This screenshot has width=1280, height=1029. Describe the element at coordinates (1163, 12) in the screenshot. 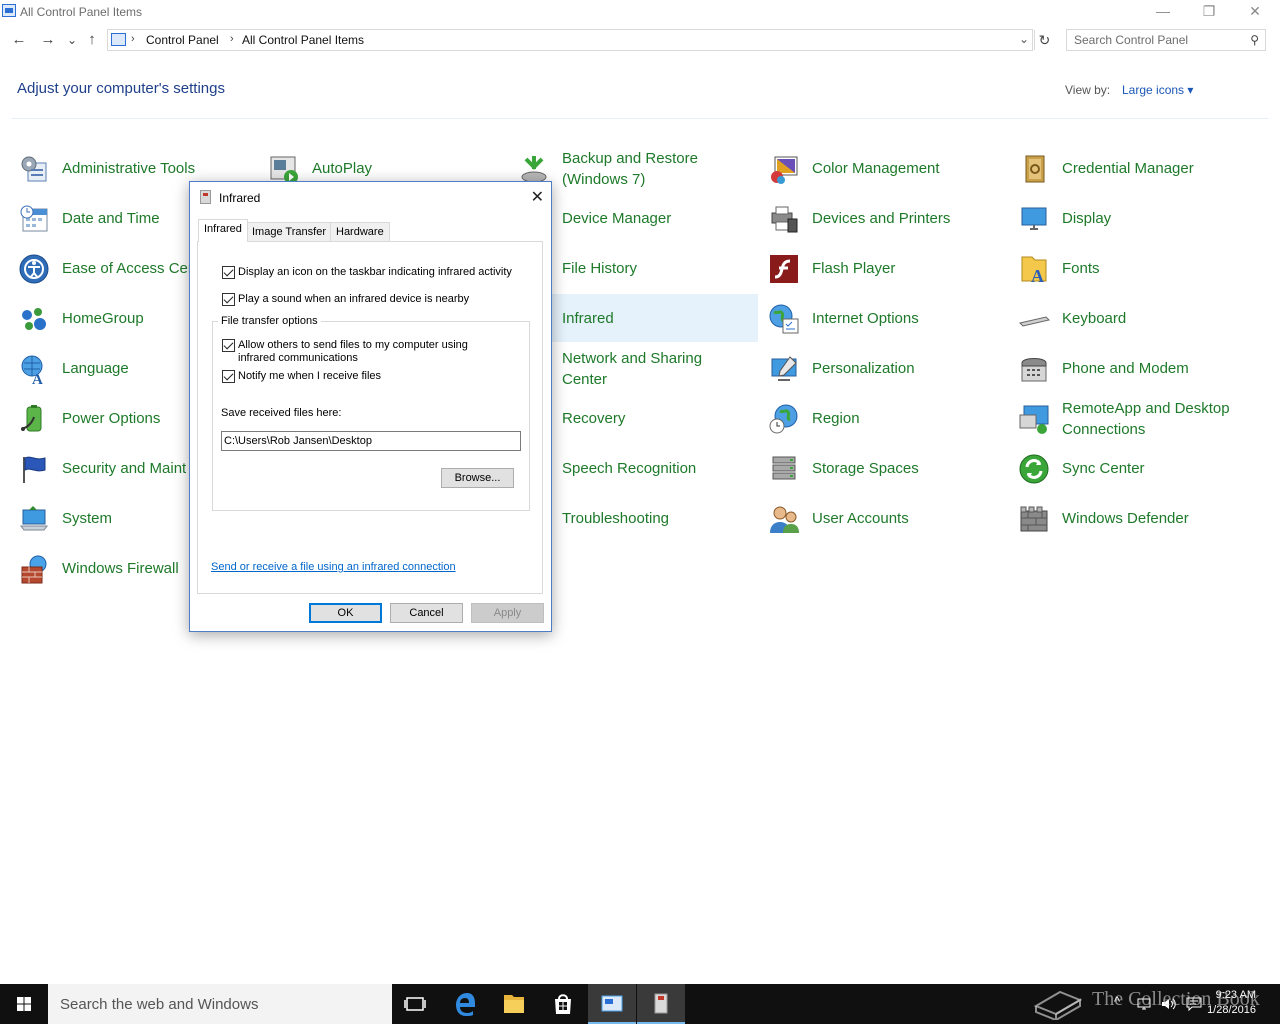

I see `minimize-button: —` at that location.